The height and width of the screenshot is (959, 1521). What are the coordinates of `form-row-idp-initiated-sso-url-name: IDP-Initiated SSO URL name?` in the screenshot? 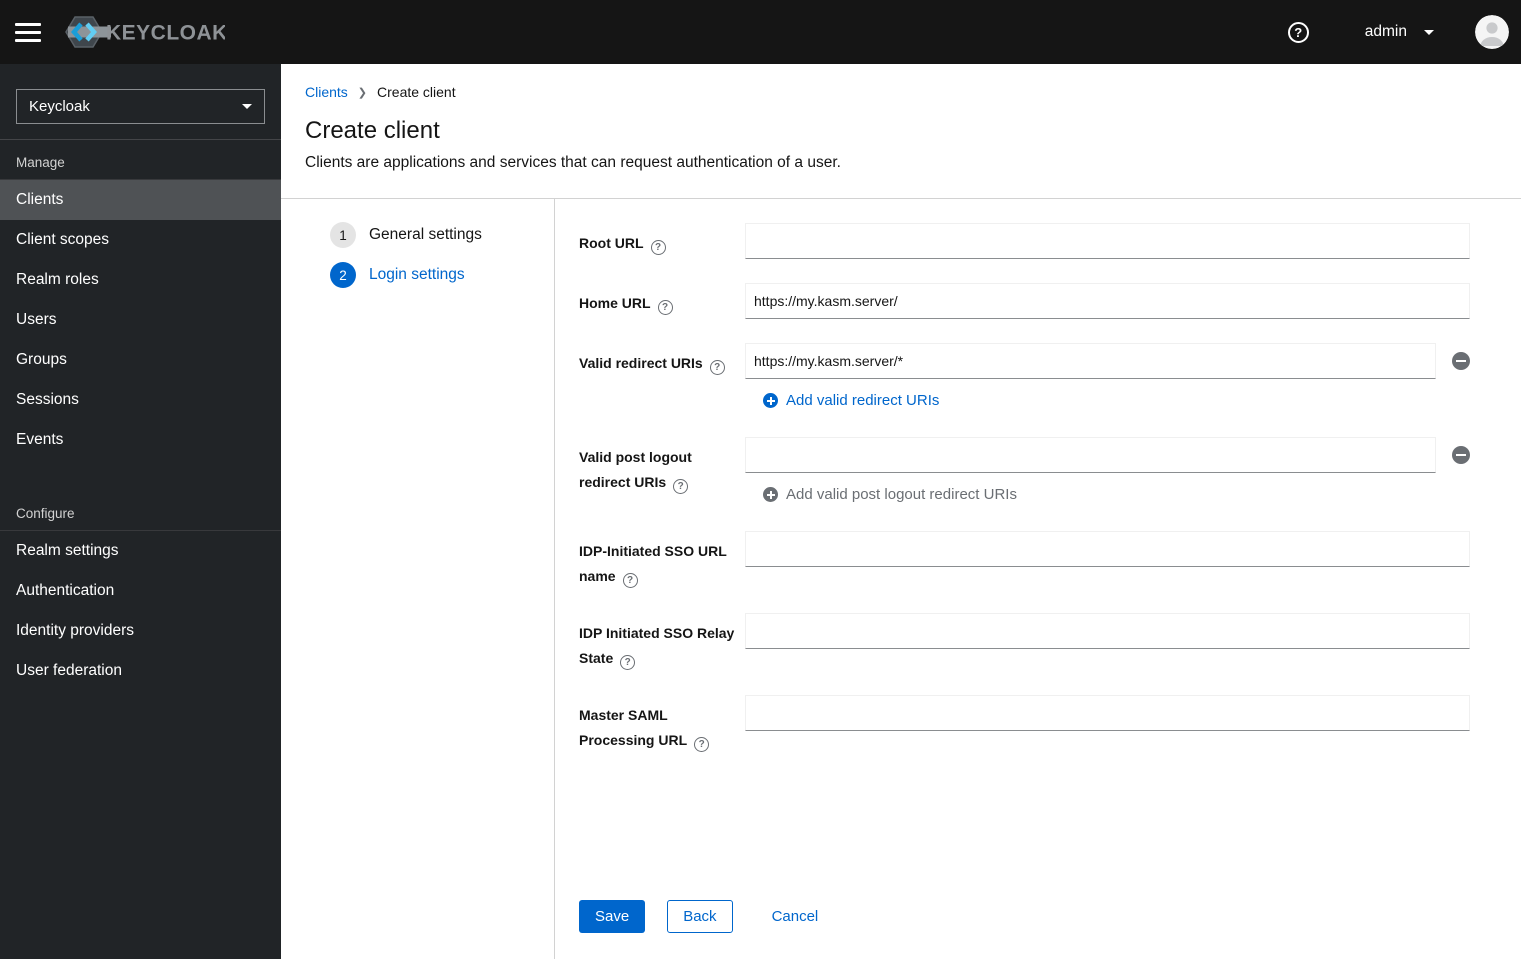 It's located at (1024, 560).